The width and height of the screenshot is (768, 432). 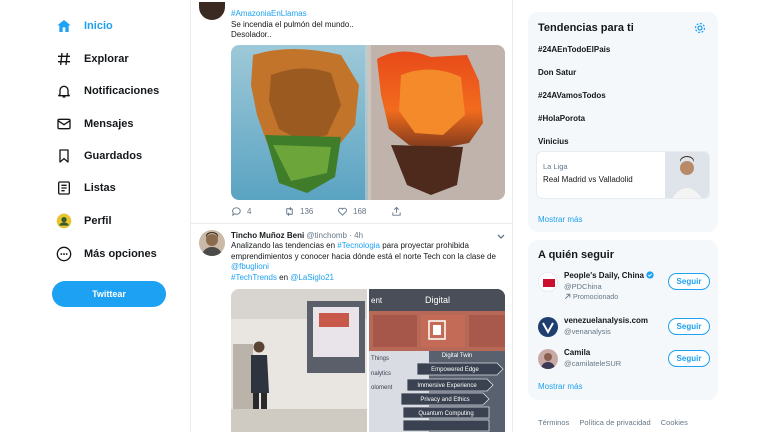 I want to click on trend-news-card: La Liga Real Madrid vs Valladolid, so click(x=623, y=175).